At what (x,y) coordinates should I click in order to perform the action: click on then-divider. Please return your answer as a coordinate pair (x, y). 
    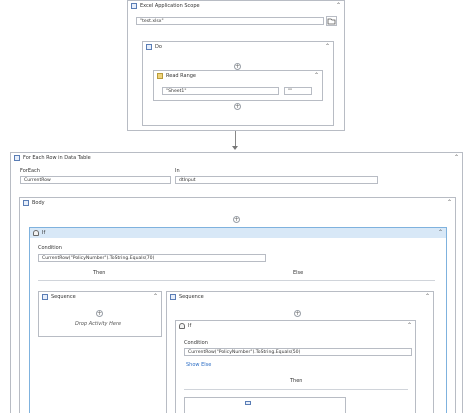
    Looking at the image, I should click on (296, 389).